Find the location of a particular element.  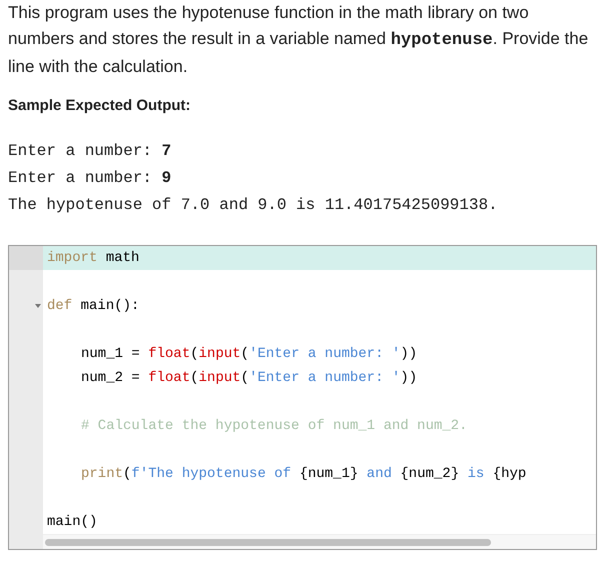

code-line: # Calculate the hypotenuse of num_1 and num_2. is located at coordinates (274, 426).